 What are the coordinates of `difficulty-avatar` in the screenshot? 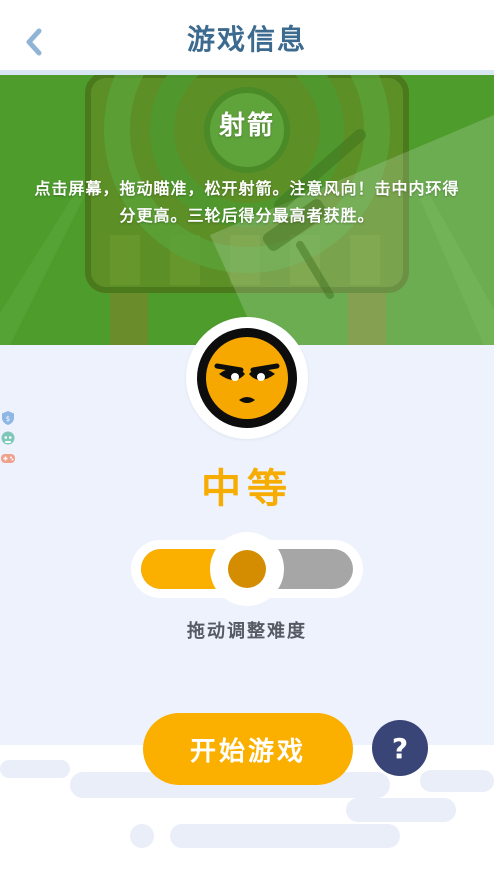 It's located at (247, 378).